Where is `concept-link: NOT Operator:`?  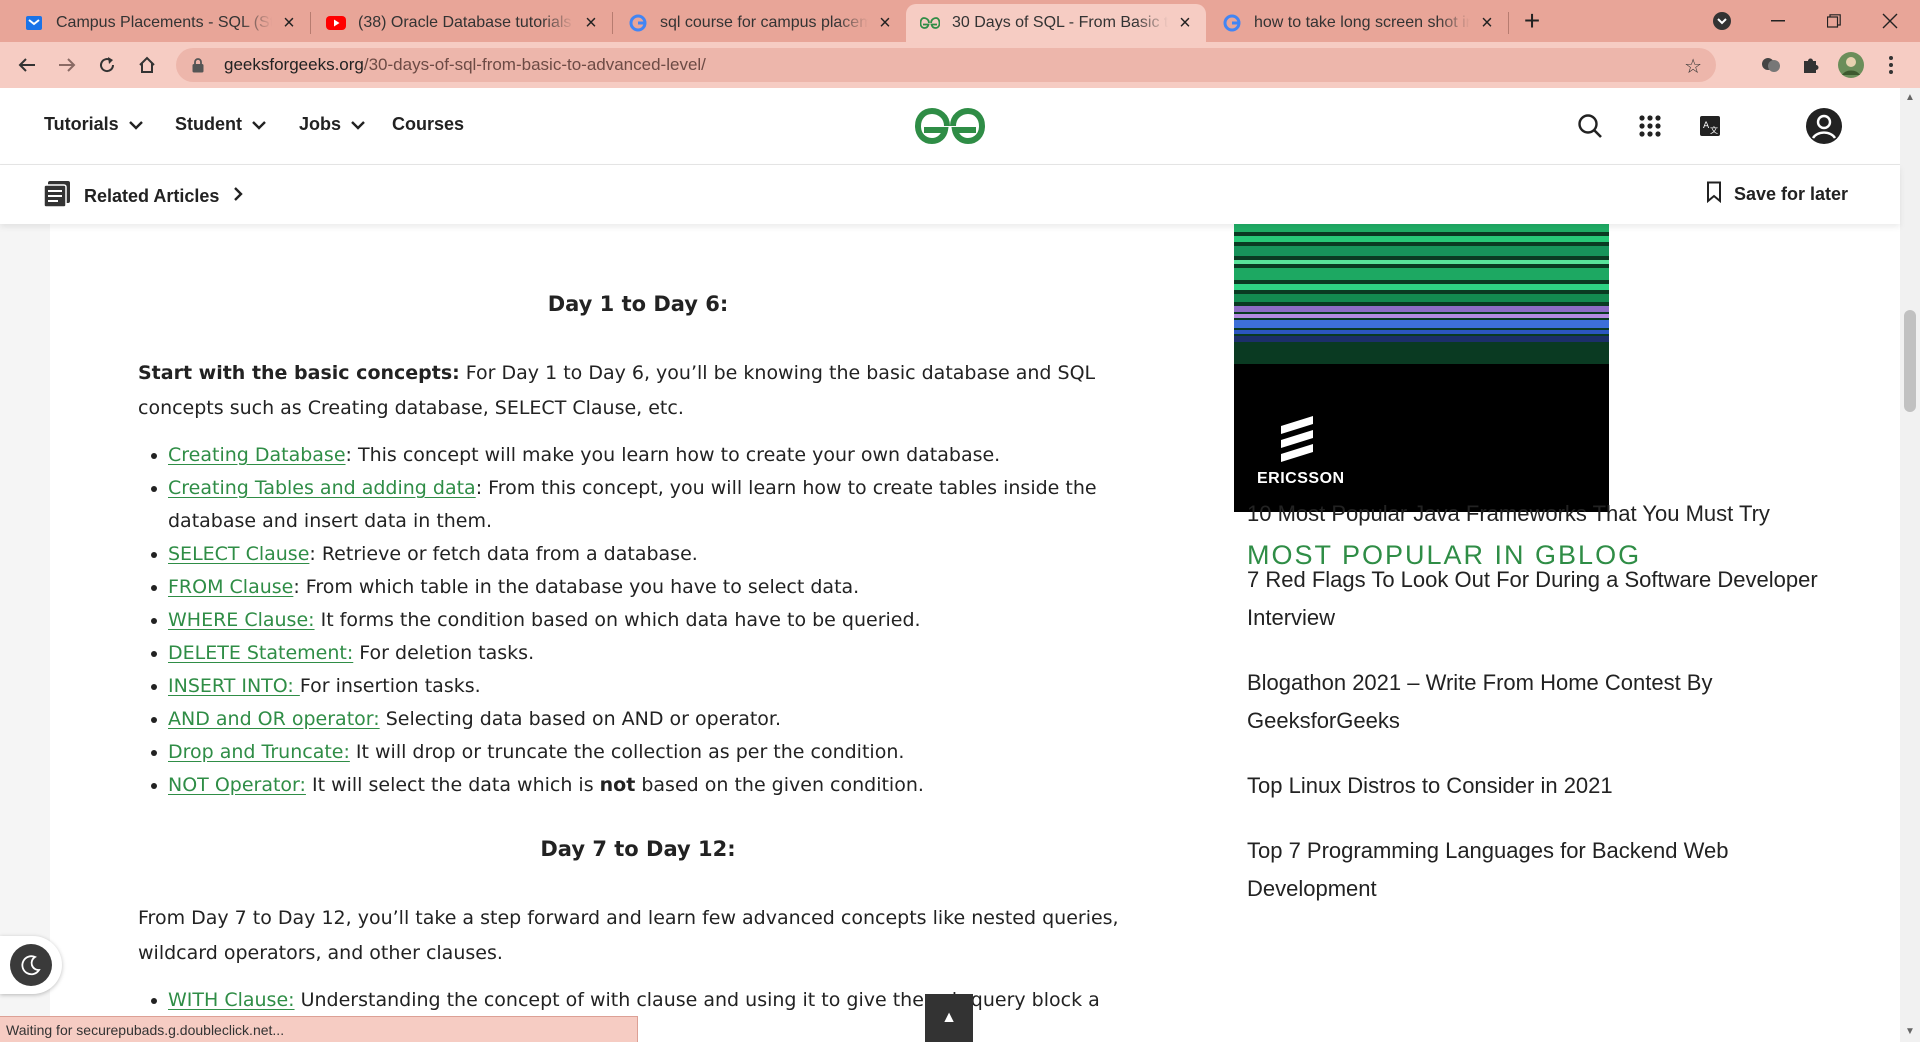 concept-link: NOT Operator: is located at coordinates (237, 785).